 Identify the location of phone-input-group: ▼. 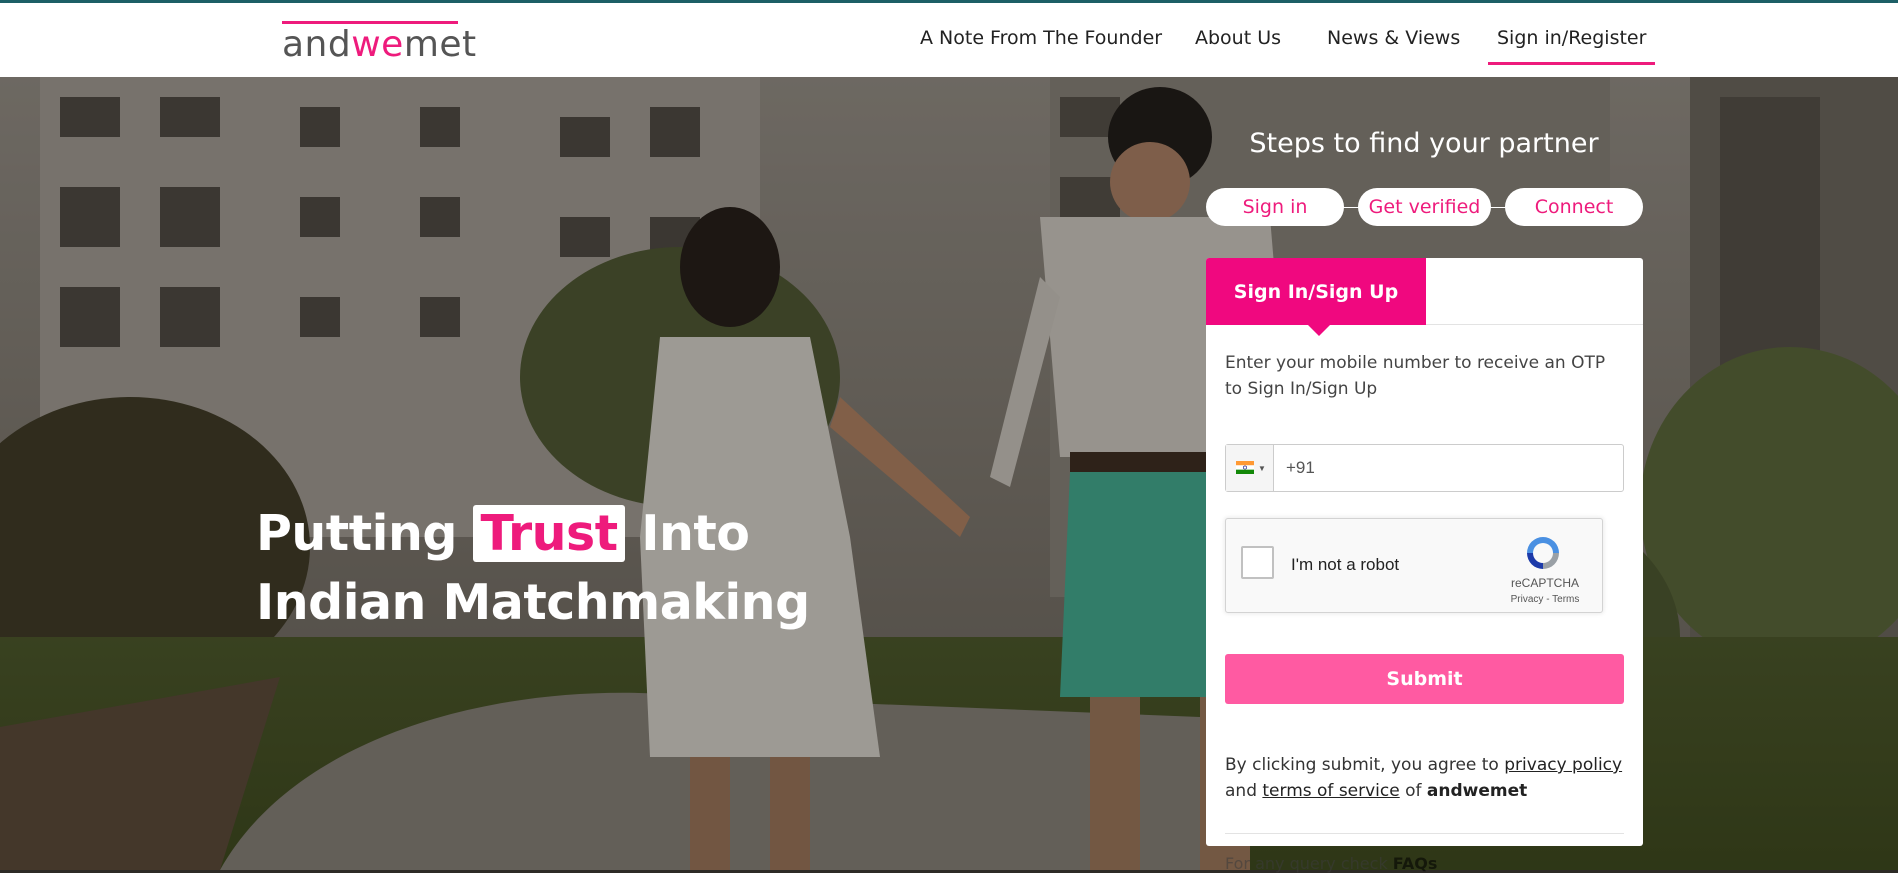
(1431, 468).